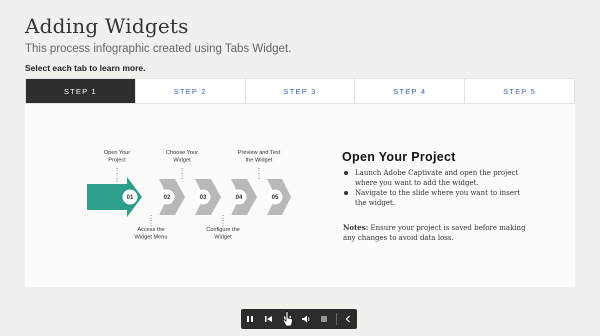 Image resolution: width=600 pixels, height=336 pixels. What do you see at coordinates (203, 198) in the screenshot?
I see `step-3-number: 03` at bounding box center [203, 198].